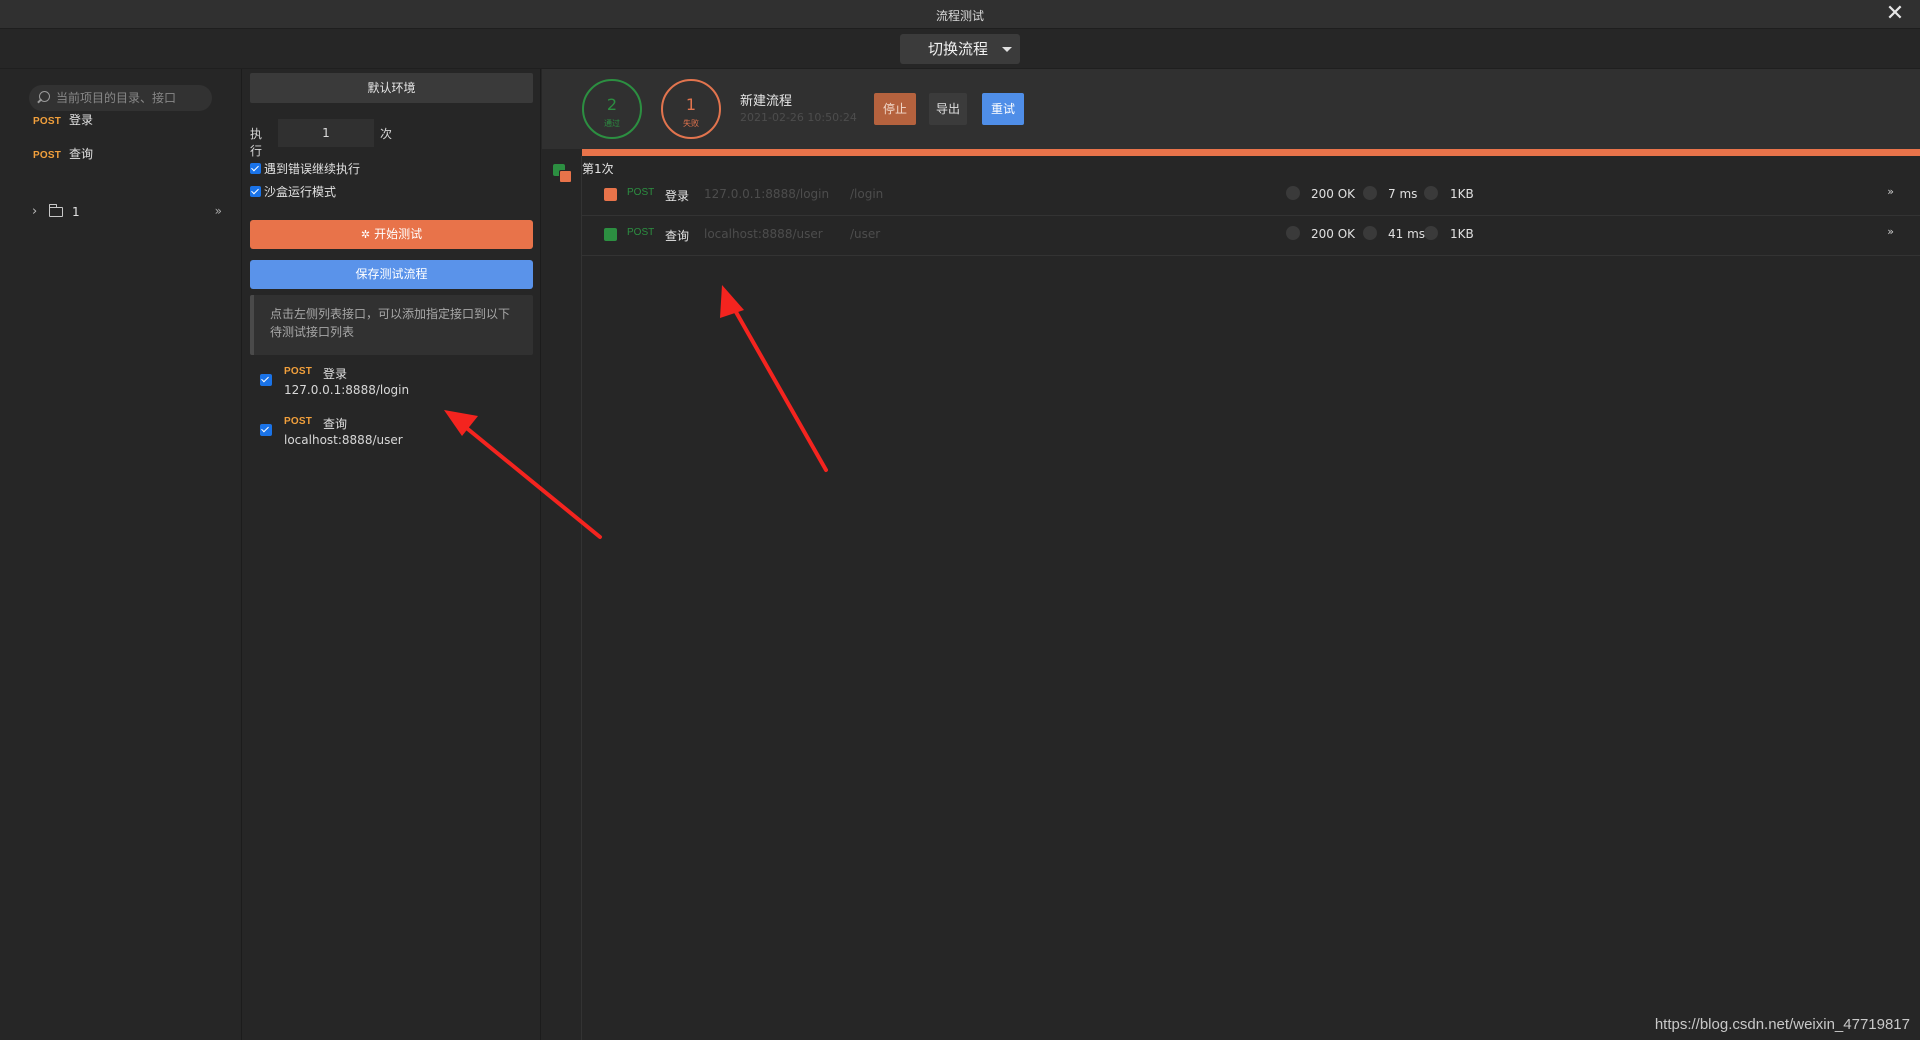 This screenshot has width=1920, height=1040. Describe the element at coordinates (895, 109) in the screenshot. I see `stop-button: 停止` at that location.